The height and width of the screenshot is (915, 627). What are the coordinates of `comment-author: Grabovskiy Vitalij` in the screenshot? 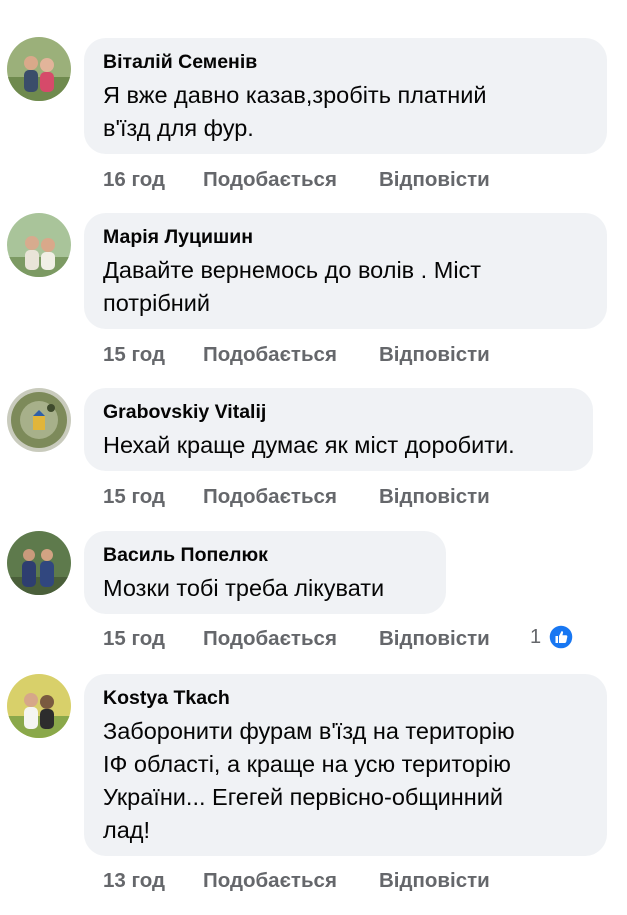 It's located at (338, 412).